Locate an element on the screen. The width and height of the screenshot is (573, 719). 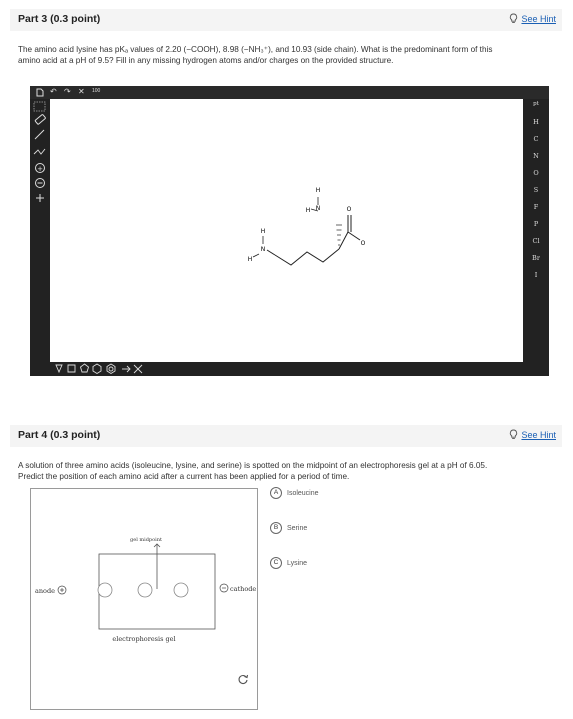
electrophoresis-gel-label: electrophoresis gel is located at coordinates (143, 639).